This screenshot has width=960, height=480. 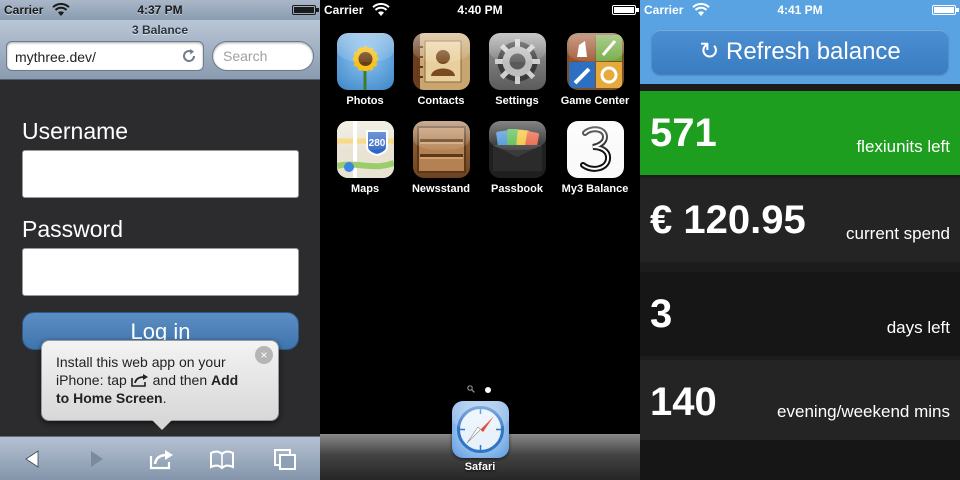 I want to click on app-label: Game Center, so click(x=595, y=101).